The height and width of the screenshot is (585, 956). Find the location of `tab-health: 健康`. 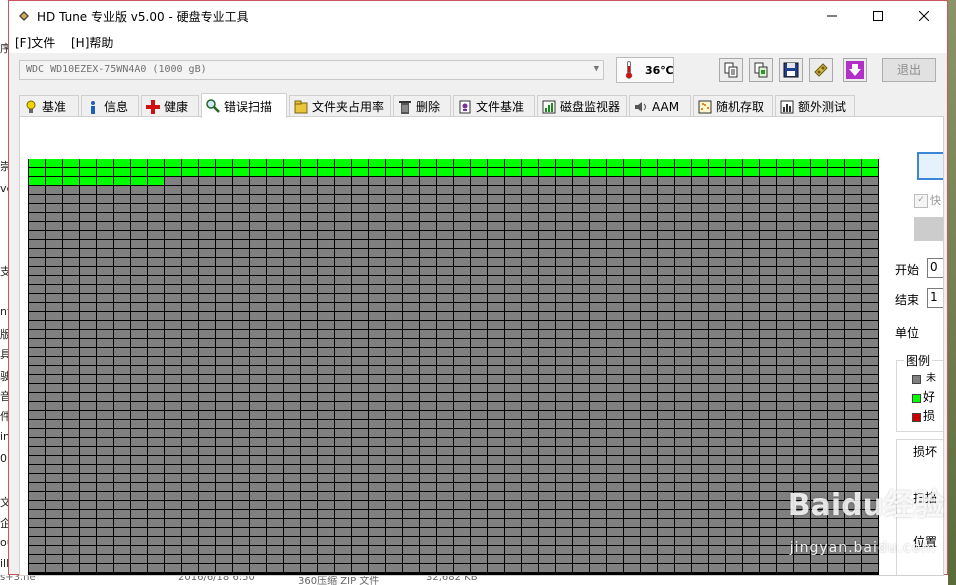

tab-health: 健康 is located at coordinates (170, 106).